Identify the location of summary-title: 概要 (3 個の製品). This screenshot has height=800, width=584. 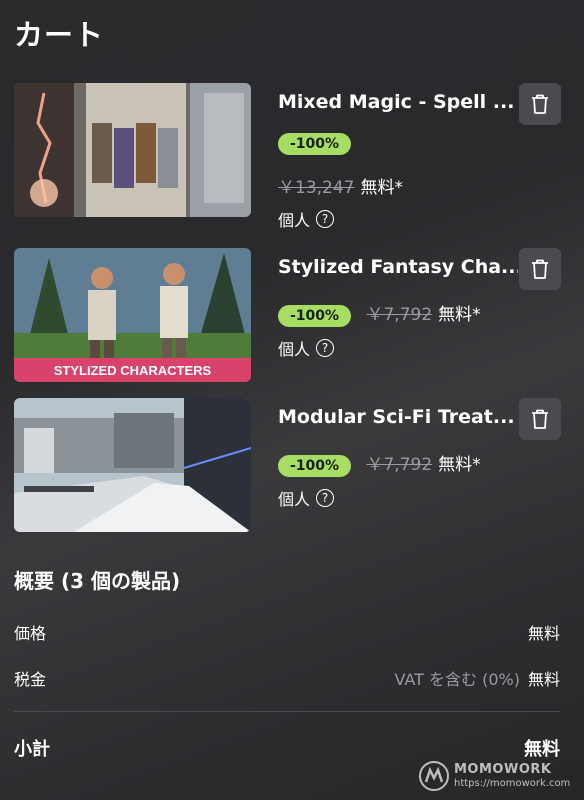
(97, 581).